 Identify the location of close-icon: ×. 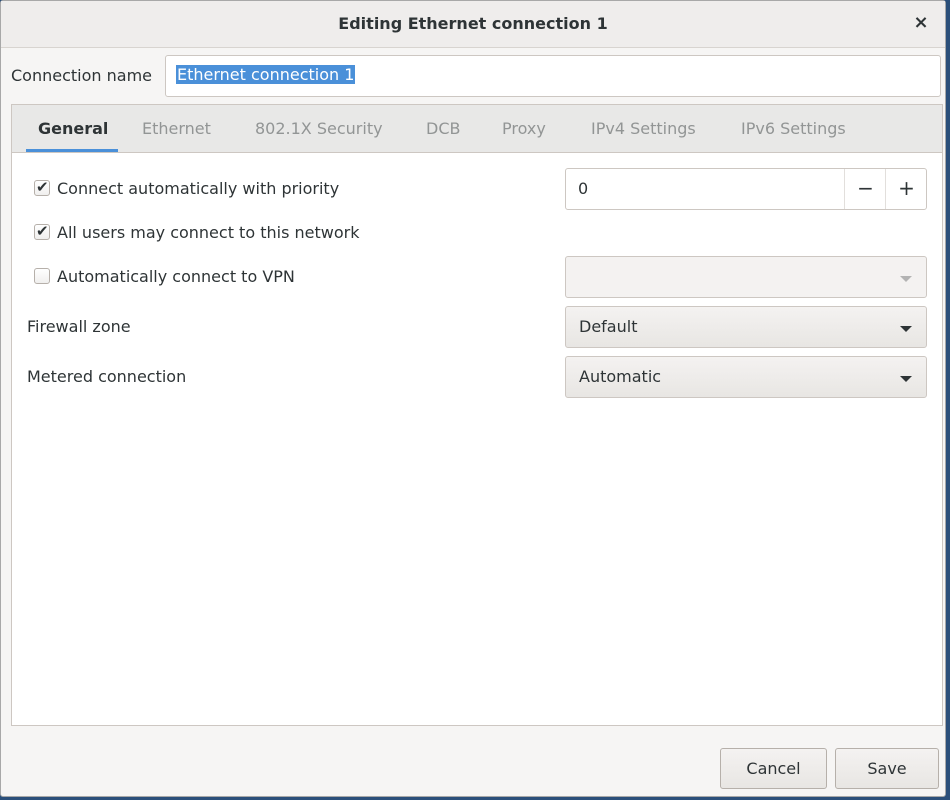
(921, 23).